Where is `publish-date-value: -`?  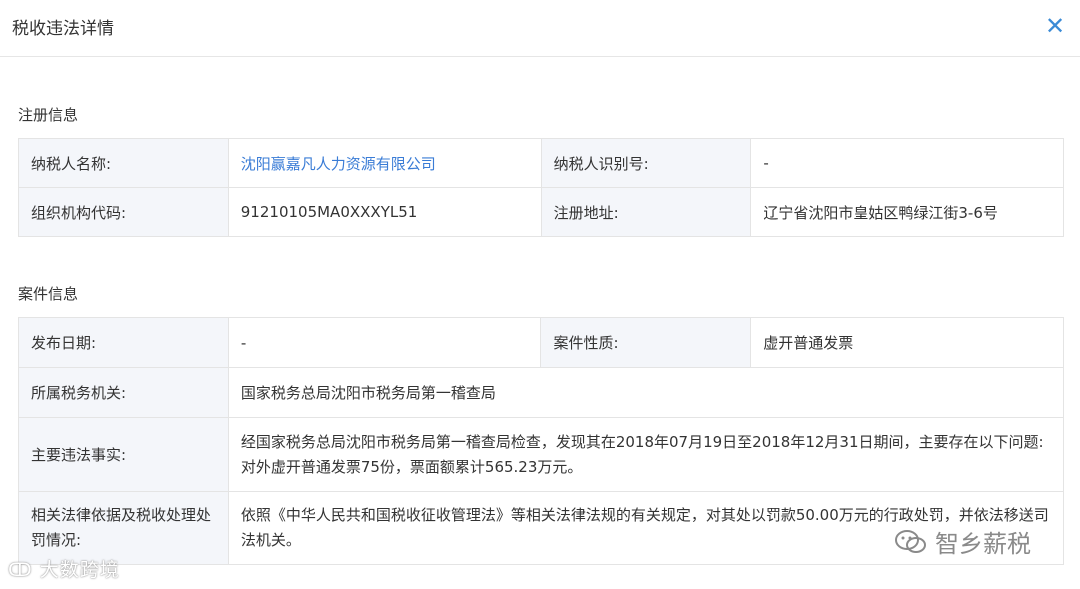 publish-date-value: - is located at coordinates (384, 342).